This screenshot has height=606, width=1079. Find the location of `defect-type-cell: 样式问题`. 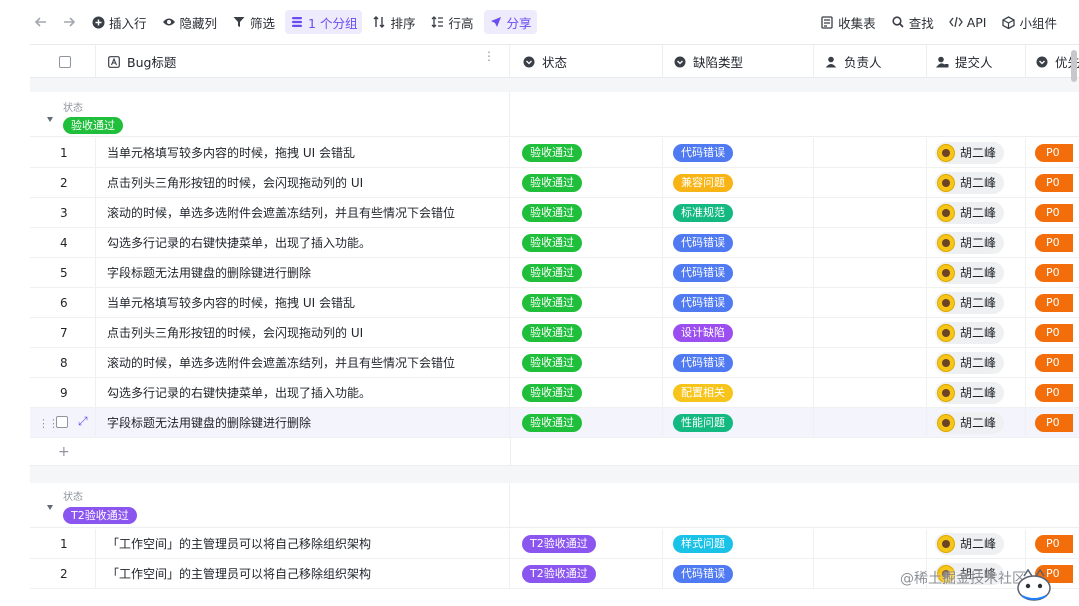

defect-type-cell: 样式问题 is located at coordinates (738, 543).